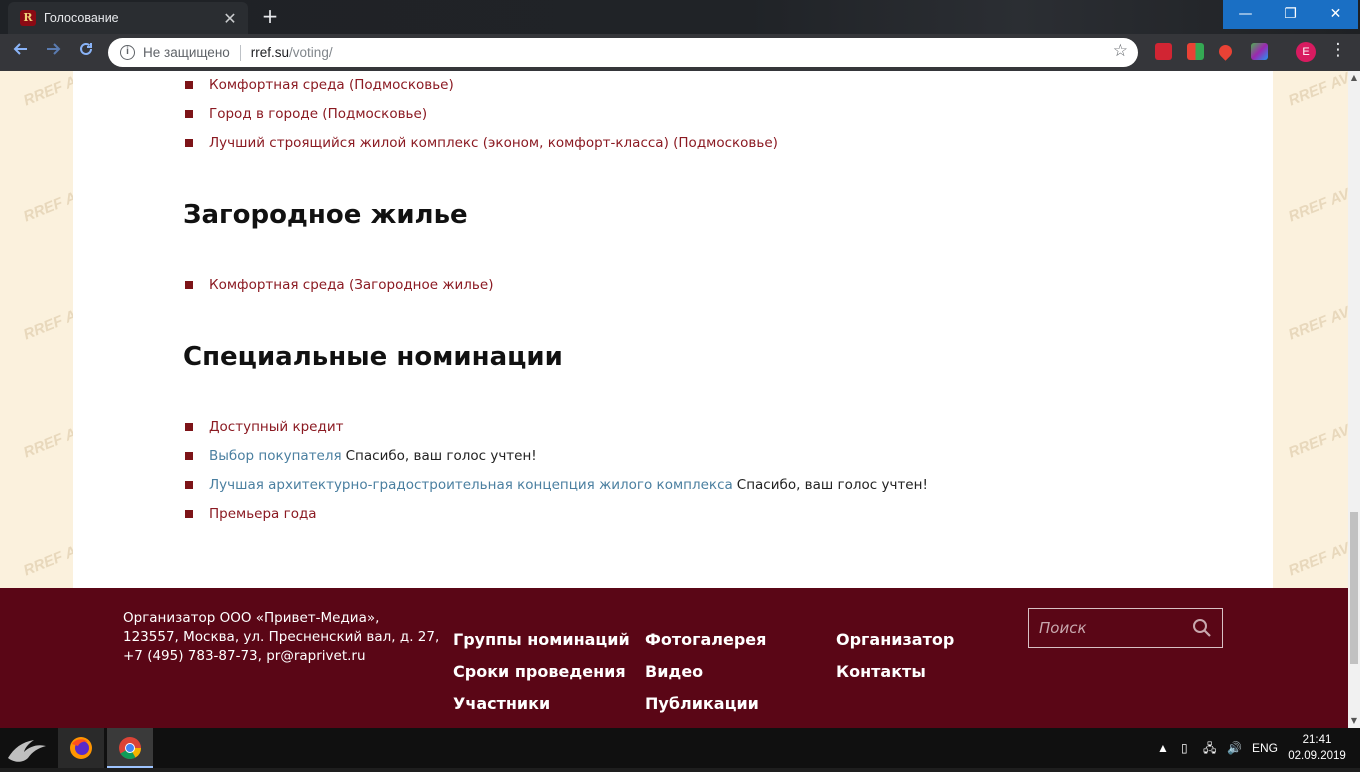 This screenshot has height=772, width=1360. Describe the element at coordinates (674, 671) in the screenshot. I see `footer-link-video: Видео` at that location.